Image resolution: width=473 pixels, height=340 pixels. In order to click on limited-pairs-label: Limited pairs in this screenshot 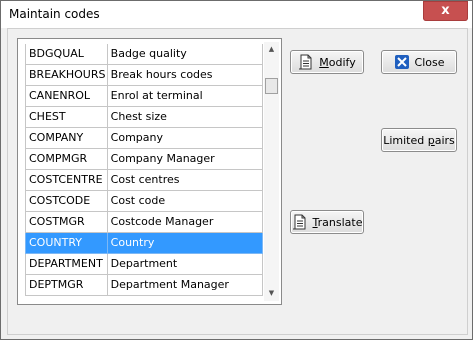, I will do `click(419, 140)`.